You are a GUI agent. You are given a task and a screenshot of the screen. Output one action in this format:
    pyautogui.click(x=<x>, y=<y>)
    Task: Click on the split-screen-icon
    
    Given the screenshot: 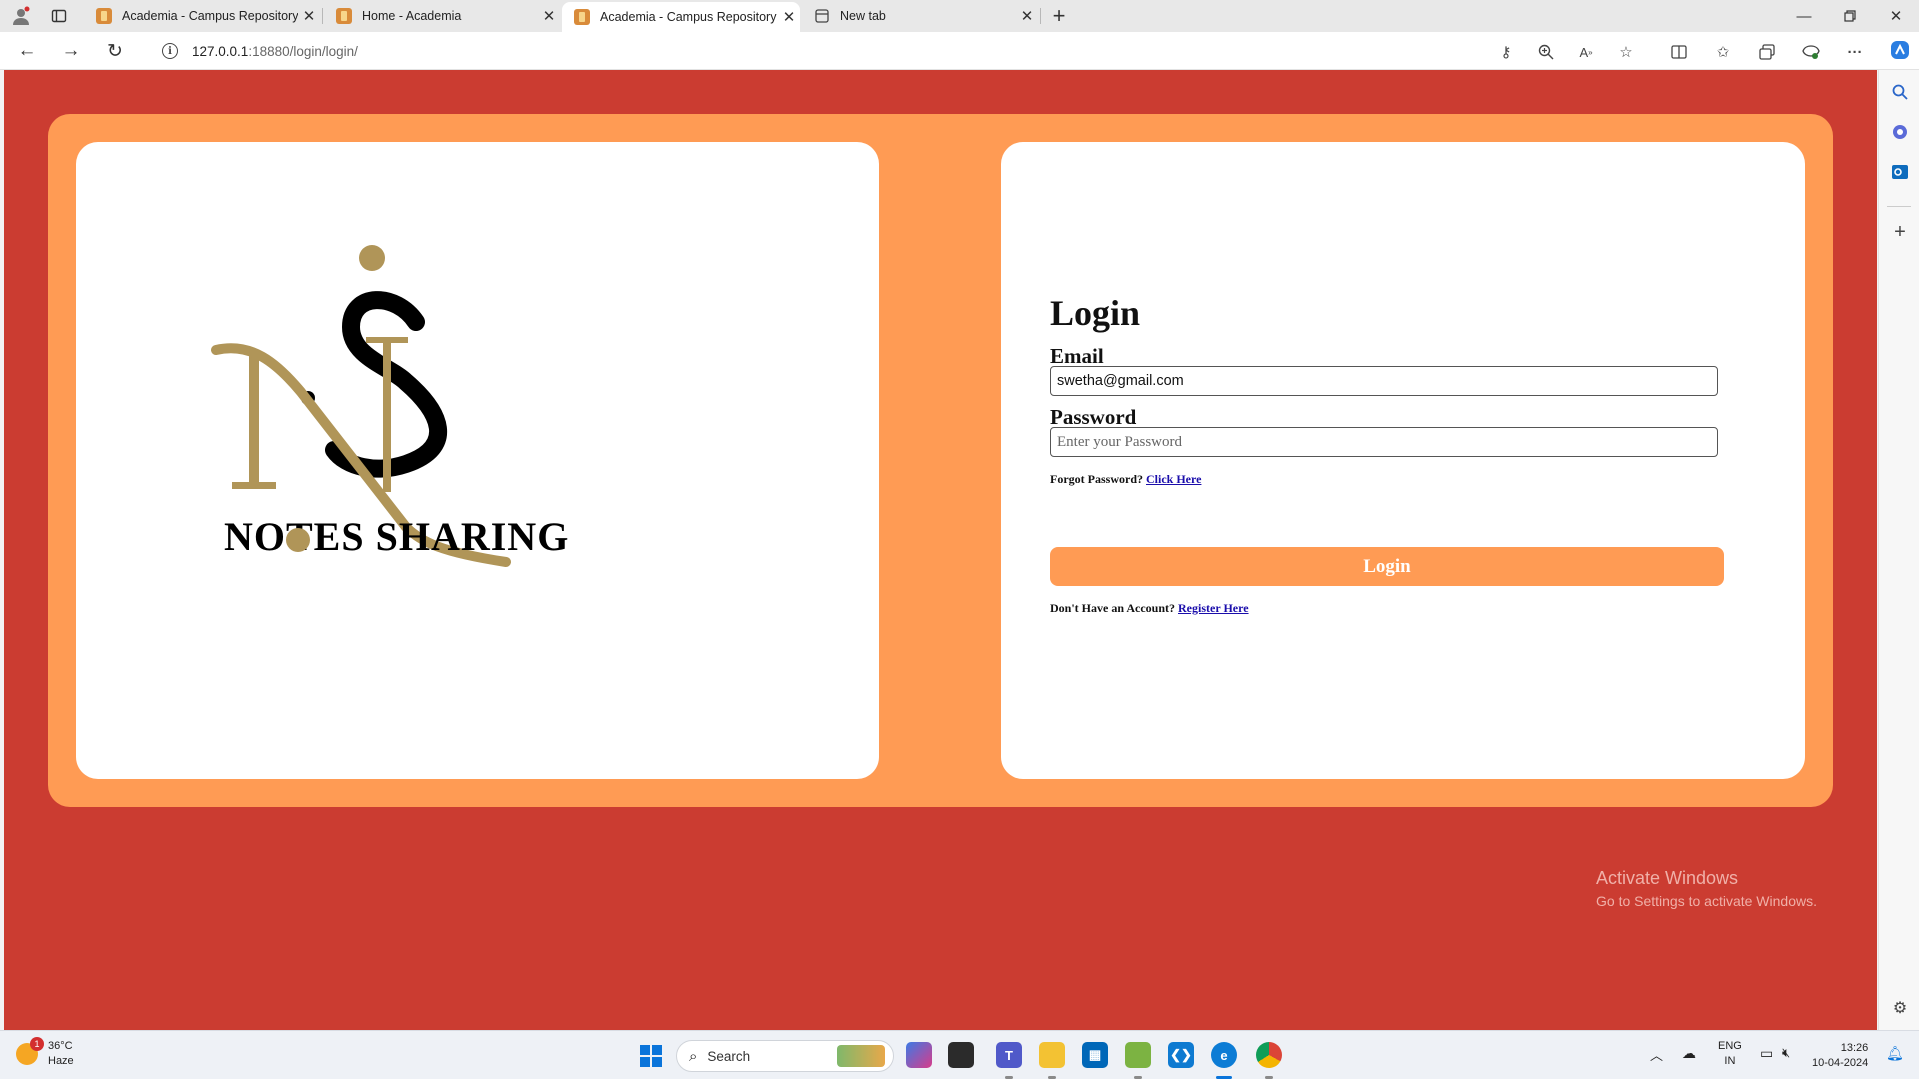 What is the action you would take?
    pyautogui.click(x=1679, y=52)
    